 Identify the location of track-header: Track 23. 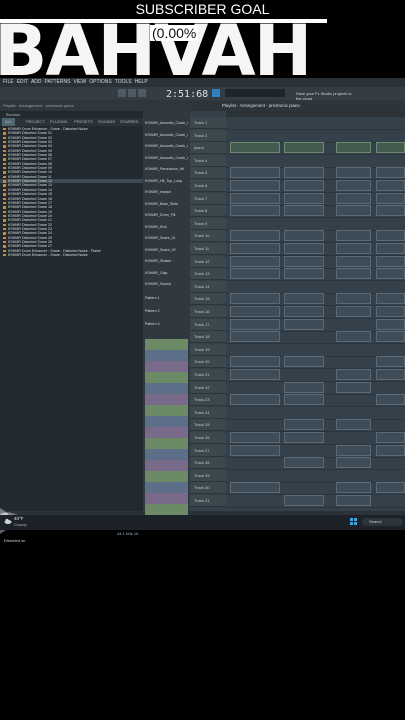
(208, 400).